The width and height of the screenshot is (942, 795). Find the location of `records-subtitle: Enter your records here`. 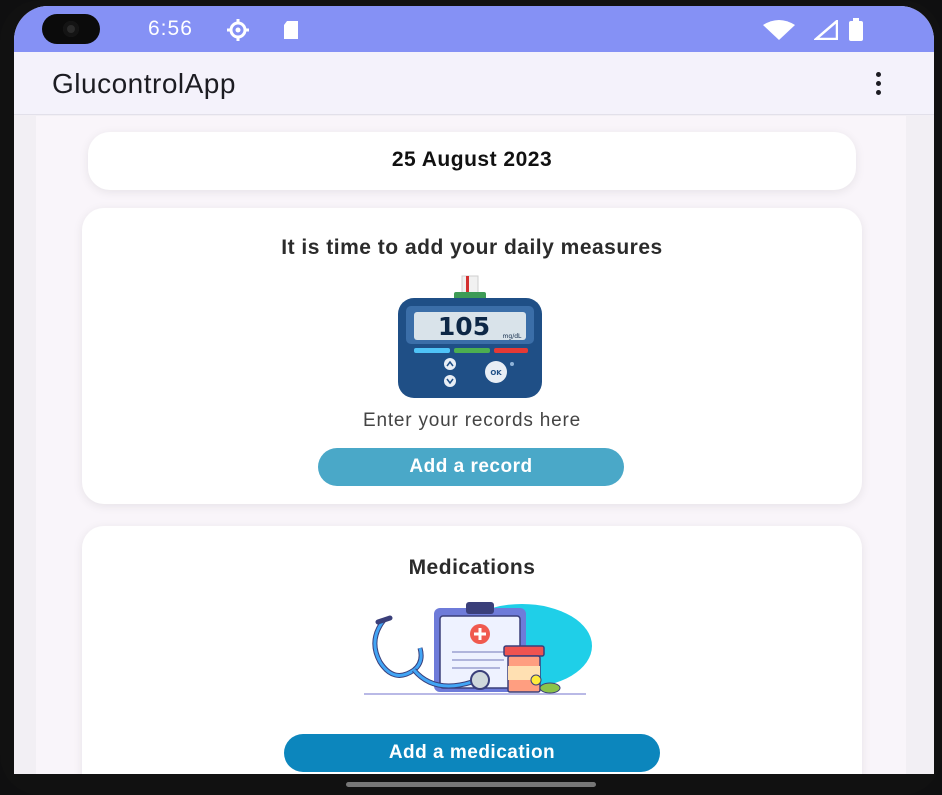

records-subtitle: Enter your records here is located at coordinates (472, 420).